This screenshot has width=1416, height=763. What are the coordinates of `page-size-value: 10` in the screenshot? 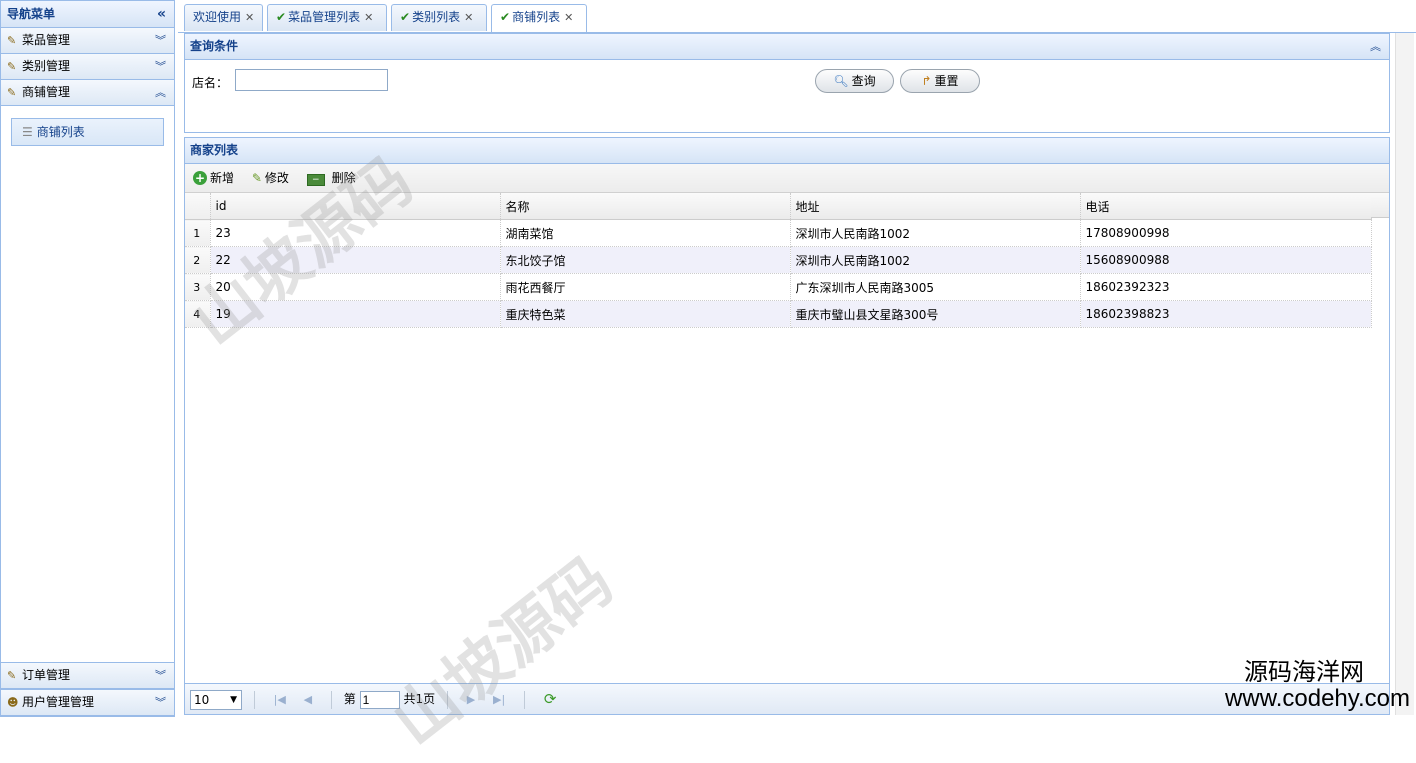 It's located at (202, 699).